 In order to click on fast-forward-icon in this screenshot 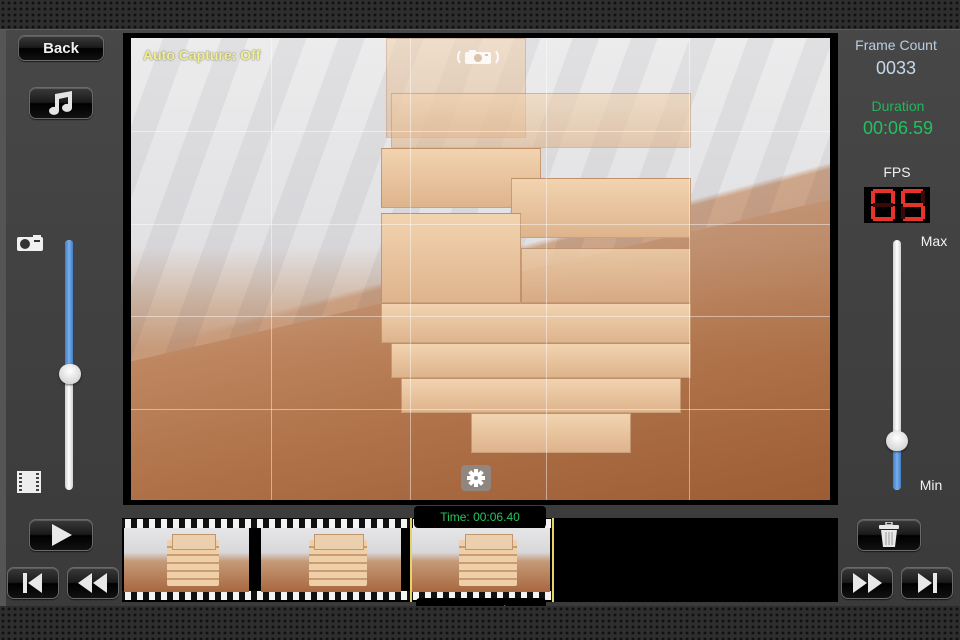, I will do `click(867, 583)`.